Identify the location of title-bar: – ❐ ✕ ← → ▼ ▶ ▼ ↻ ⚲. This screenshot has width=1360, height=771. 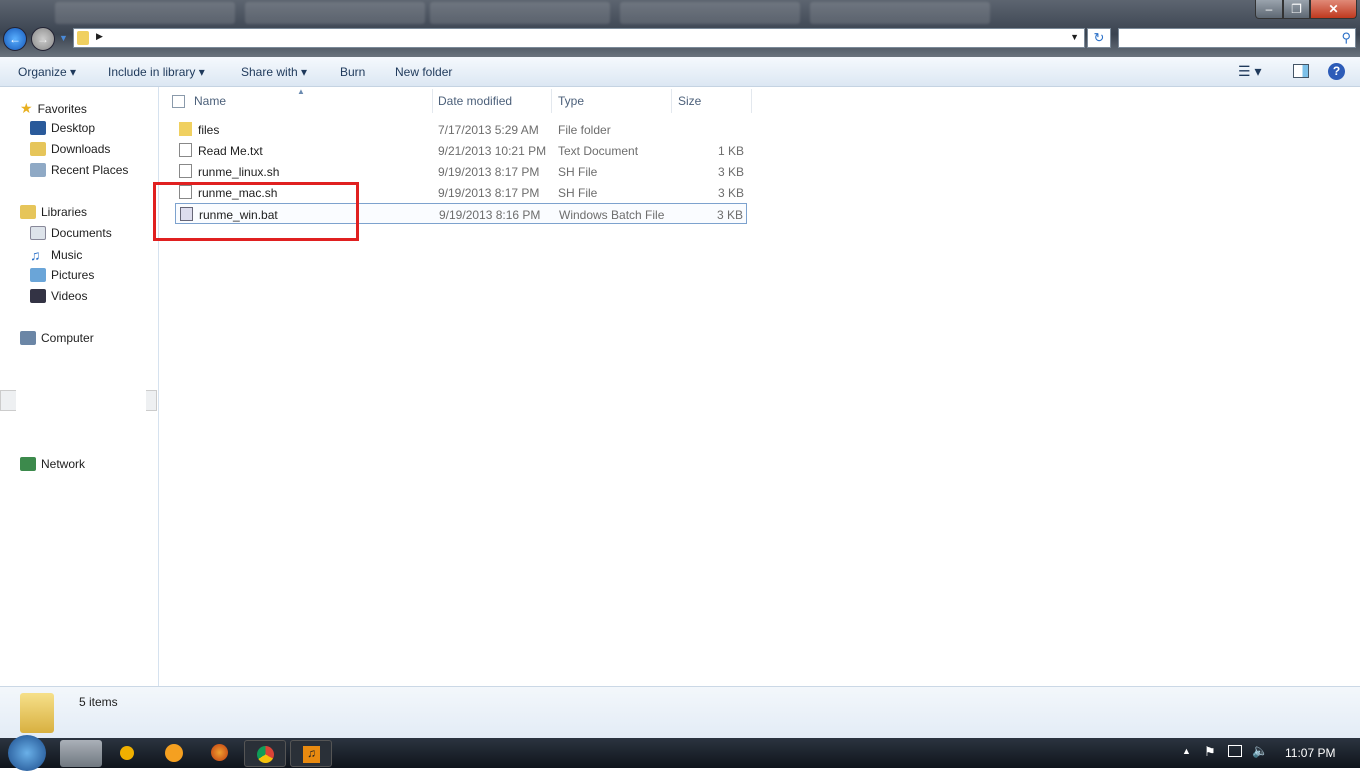
(680, 28).